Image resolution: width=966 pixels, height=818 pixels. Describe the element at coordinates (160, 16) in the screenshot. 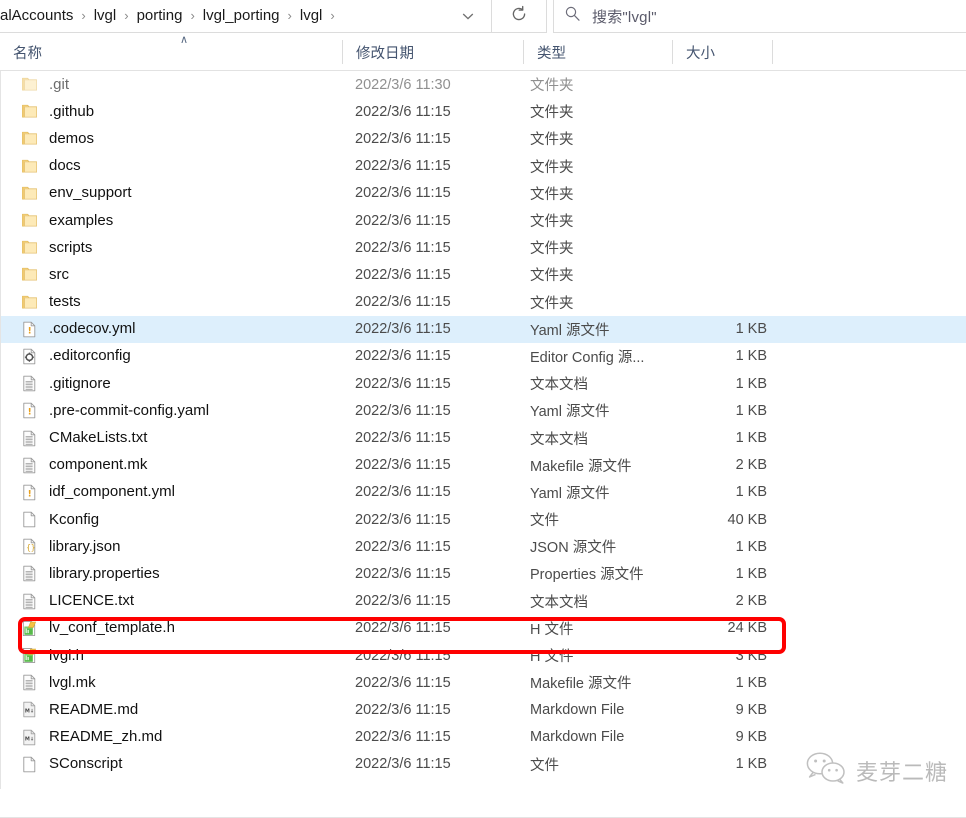

I see `breadcrumb-item-porting: porting` at that location.